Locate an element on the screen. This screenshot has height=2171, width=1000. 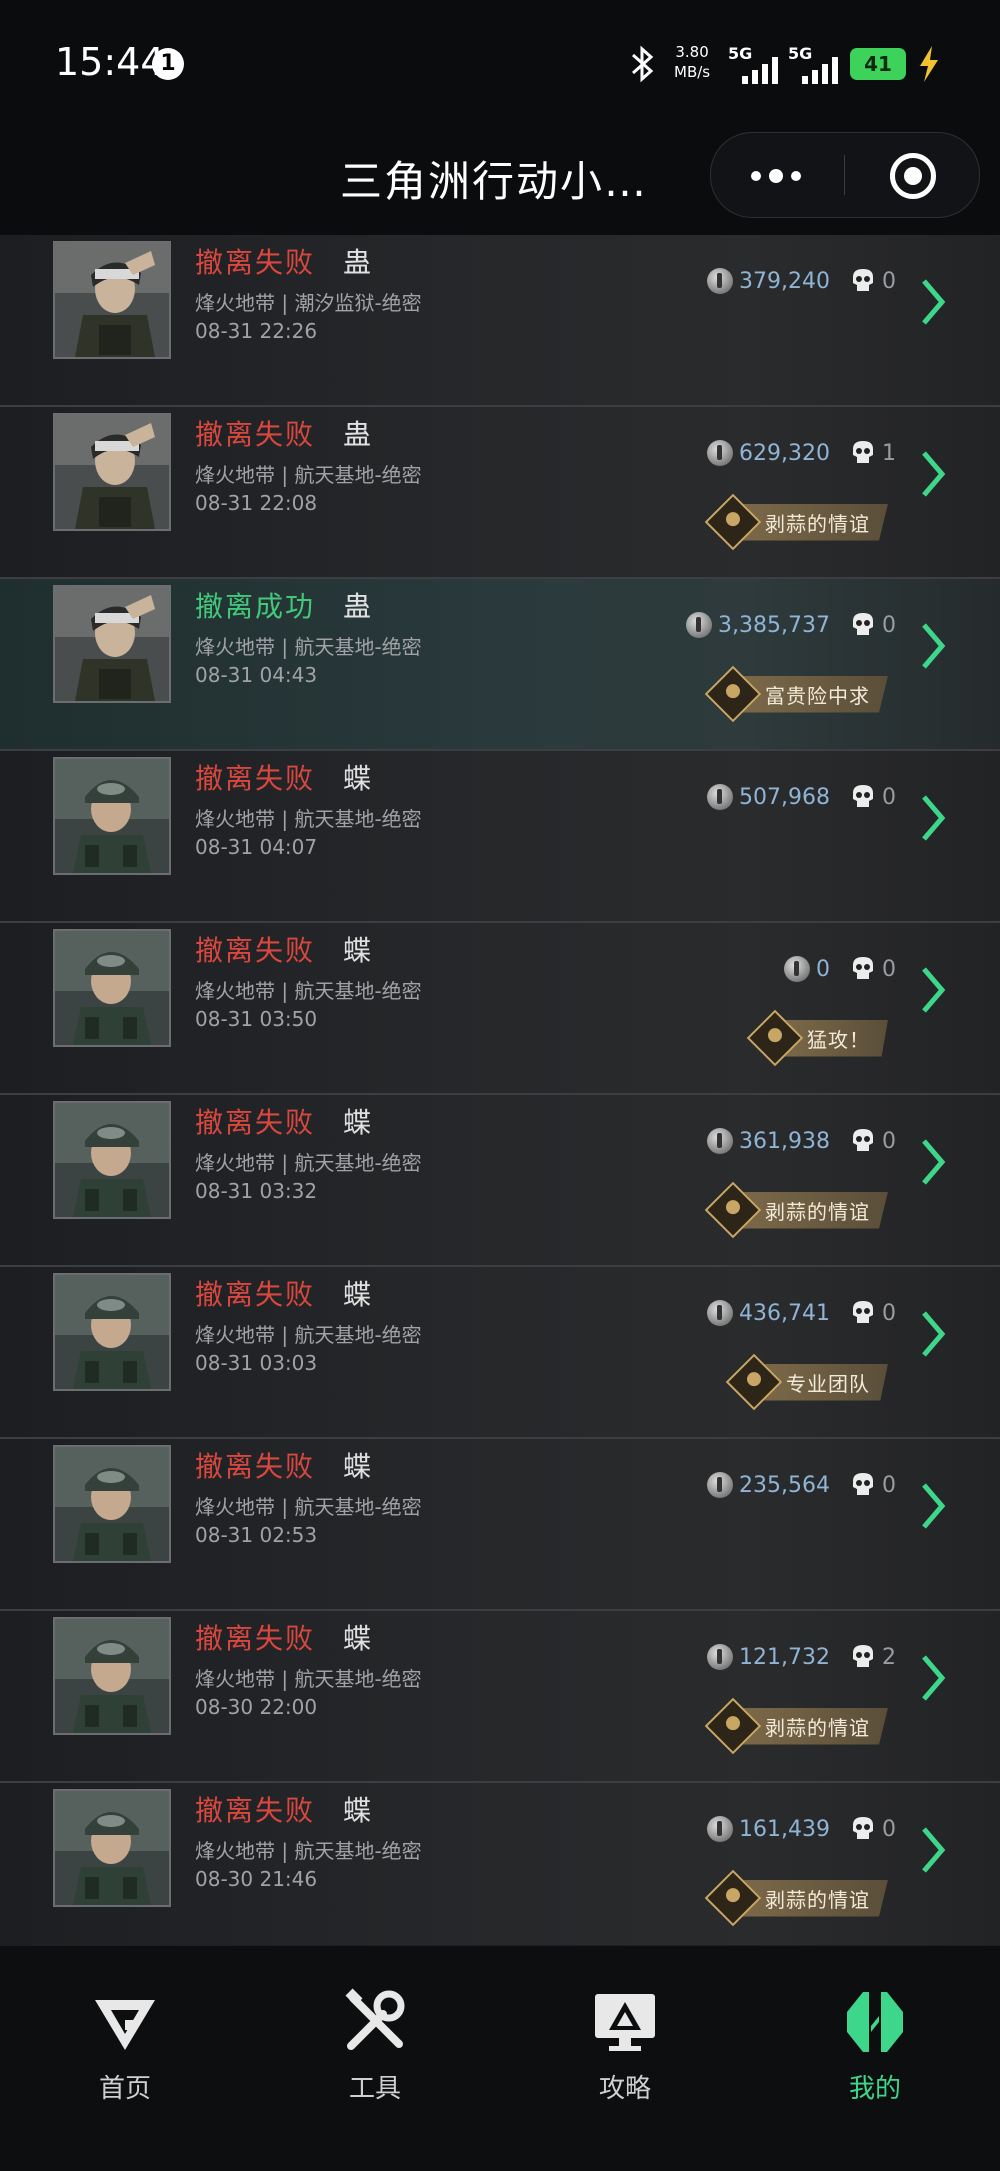
achievement-badge: 专业团队 is located at coordinates (806, 1382).